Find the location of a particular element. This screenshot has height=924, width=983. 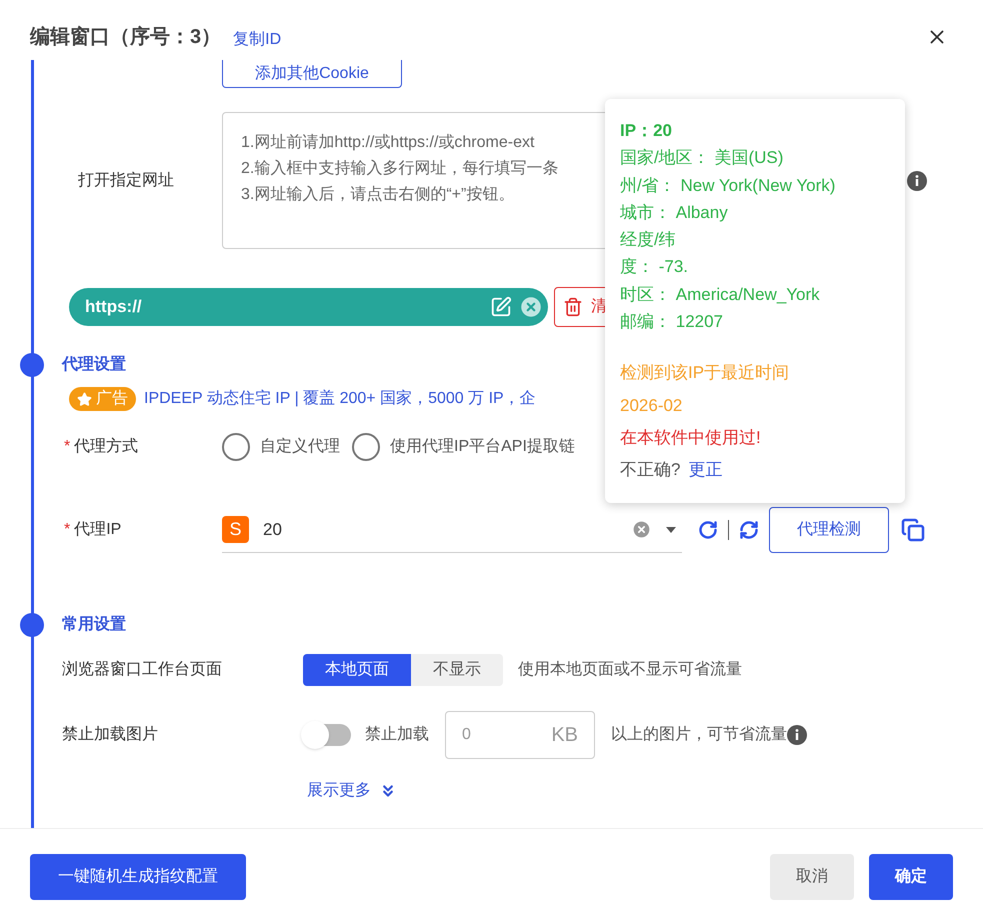

provider-badge: S is located at coordinates (235, 529).